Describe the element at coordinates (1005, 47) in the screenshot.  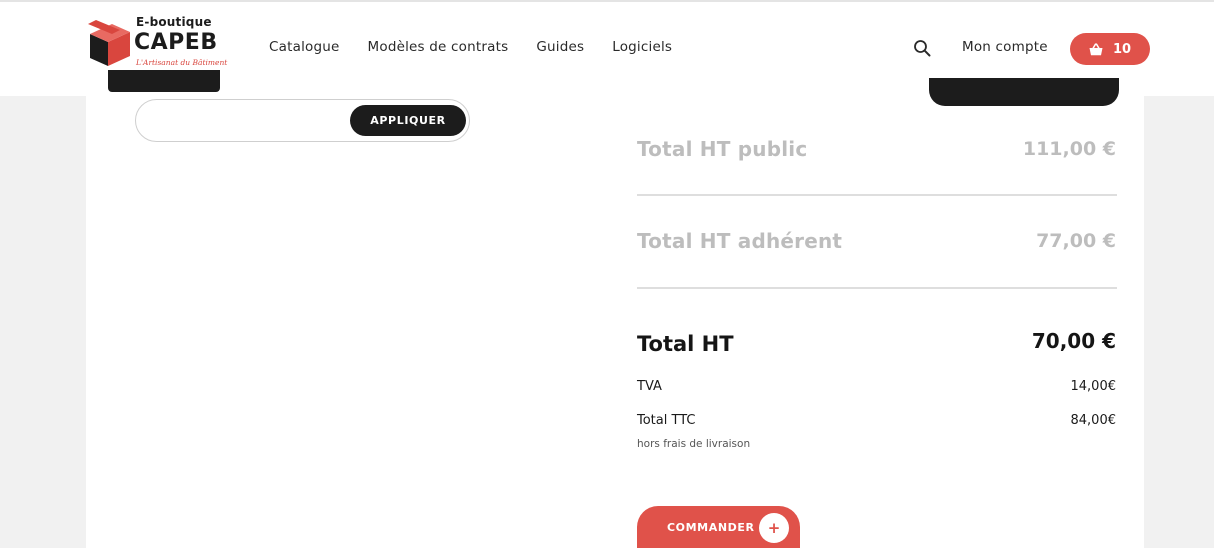
I see `account-link: Mon compte` at that location.